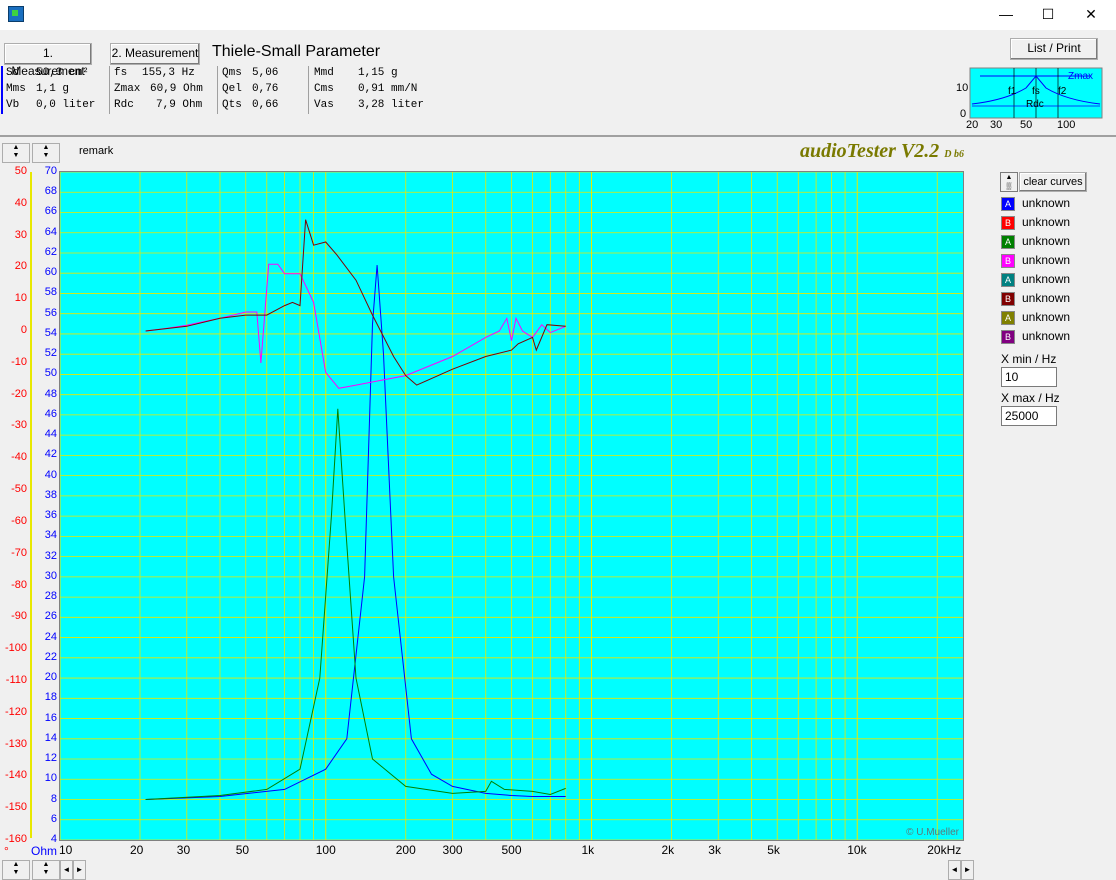 Image resolution: width=1116 pixels, height=880 pixels. Describe the element at coordinates (53, 89) in the screenshot. I see `param-mms-value: 1,1 g` at that location.